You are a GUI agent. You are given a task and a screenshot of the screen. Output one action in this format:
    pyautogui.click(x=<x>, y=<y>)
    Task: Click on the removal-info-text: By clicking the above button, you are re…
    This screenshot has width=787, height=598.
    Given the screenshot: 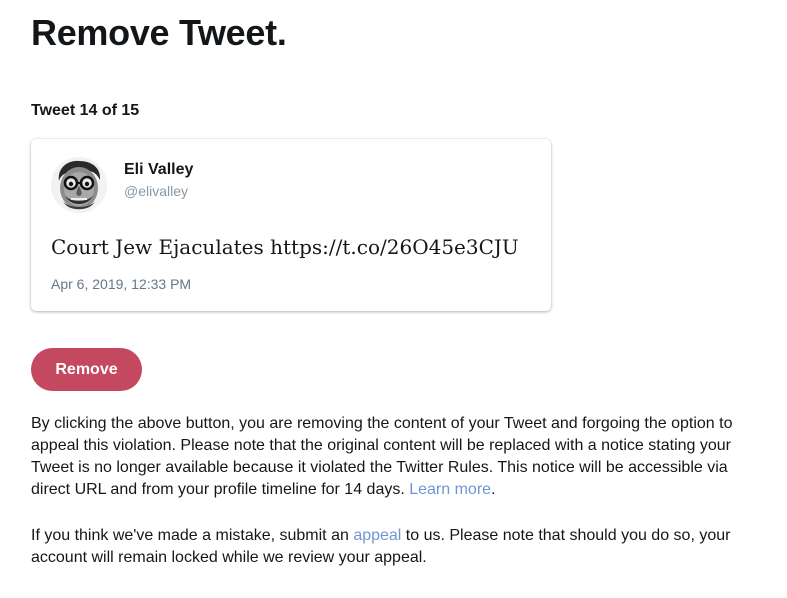 What is the action you would take?
    pyautogui.click(x=382, y=456)
    